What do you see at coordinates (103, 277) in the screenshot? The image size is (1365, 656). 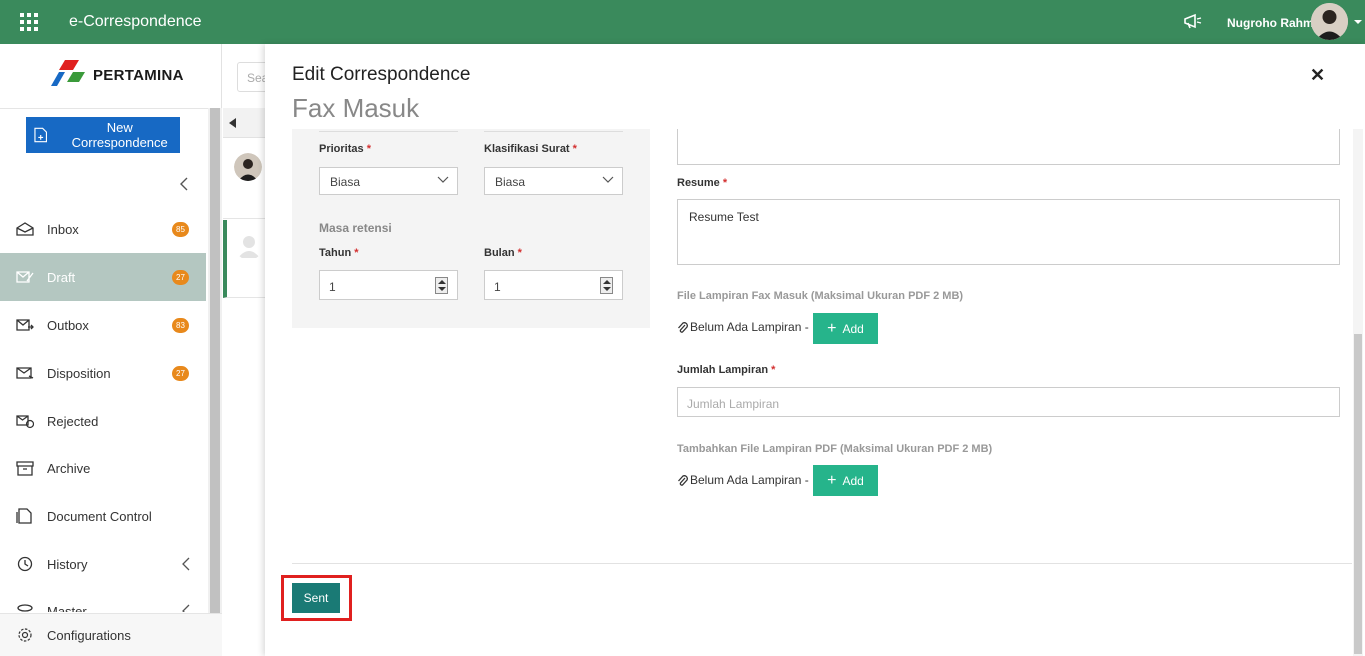 I see `sidebar-item-draft: Draft 27` at bounding box center [103, 277].